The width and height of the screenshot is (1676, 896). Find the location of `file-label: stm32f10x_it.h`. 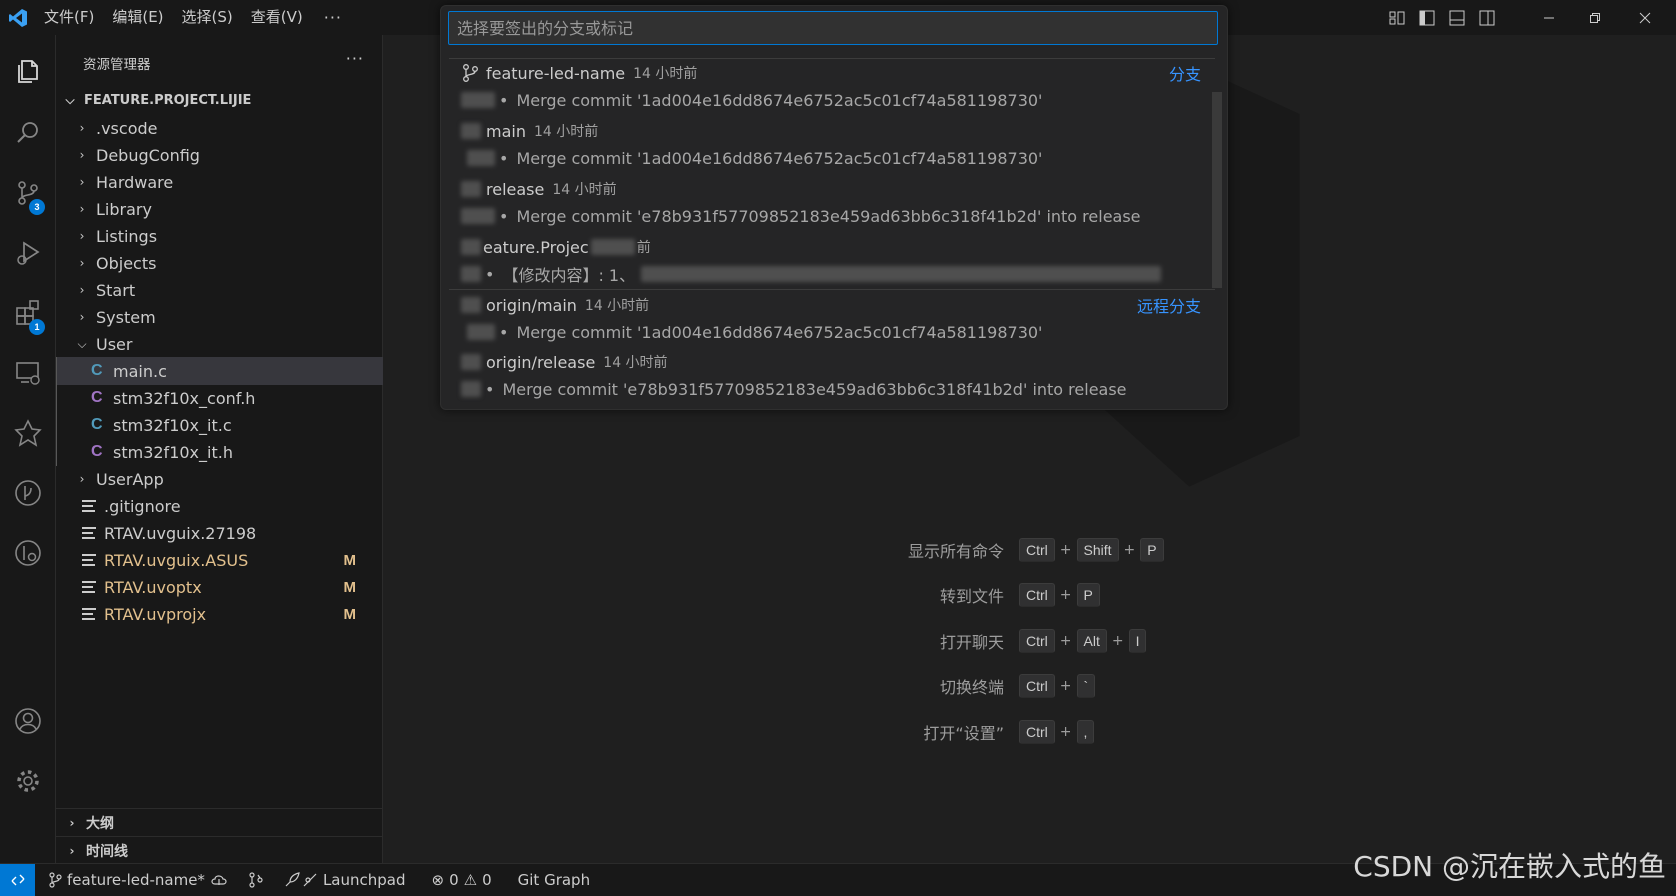

file-label: stm32f10x_it.h is located at coordinates (173, 452).